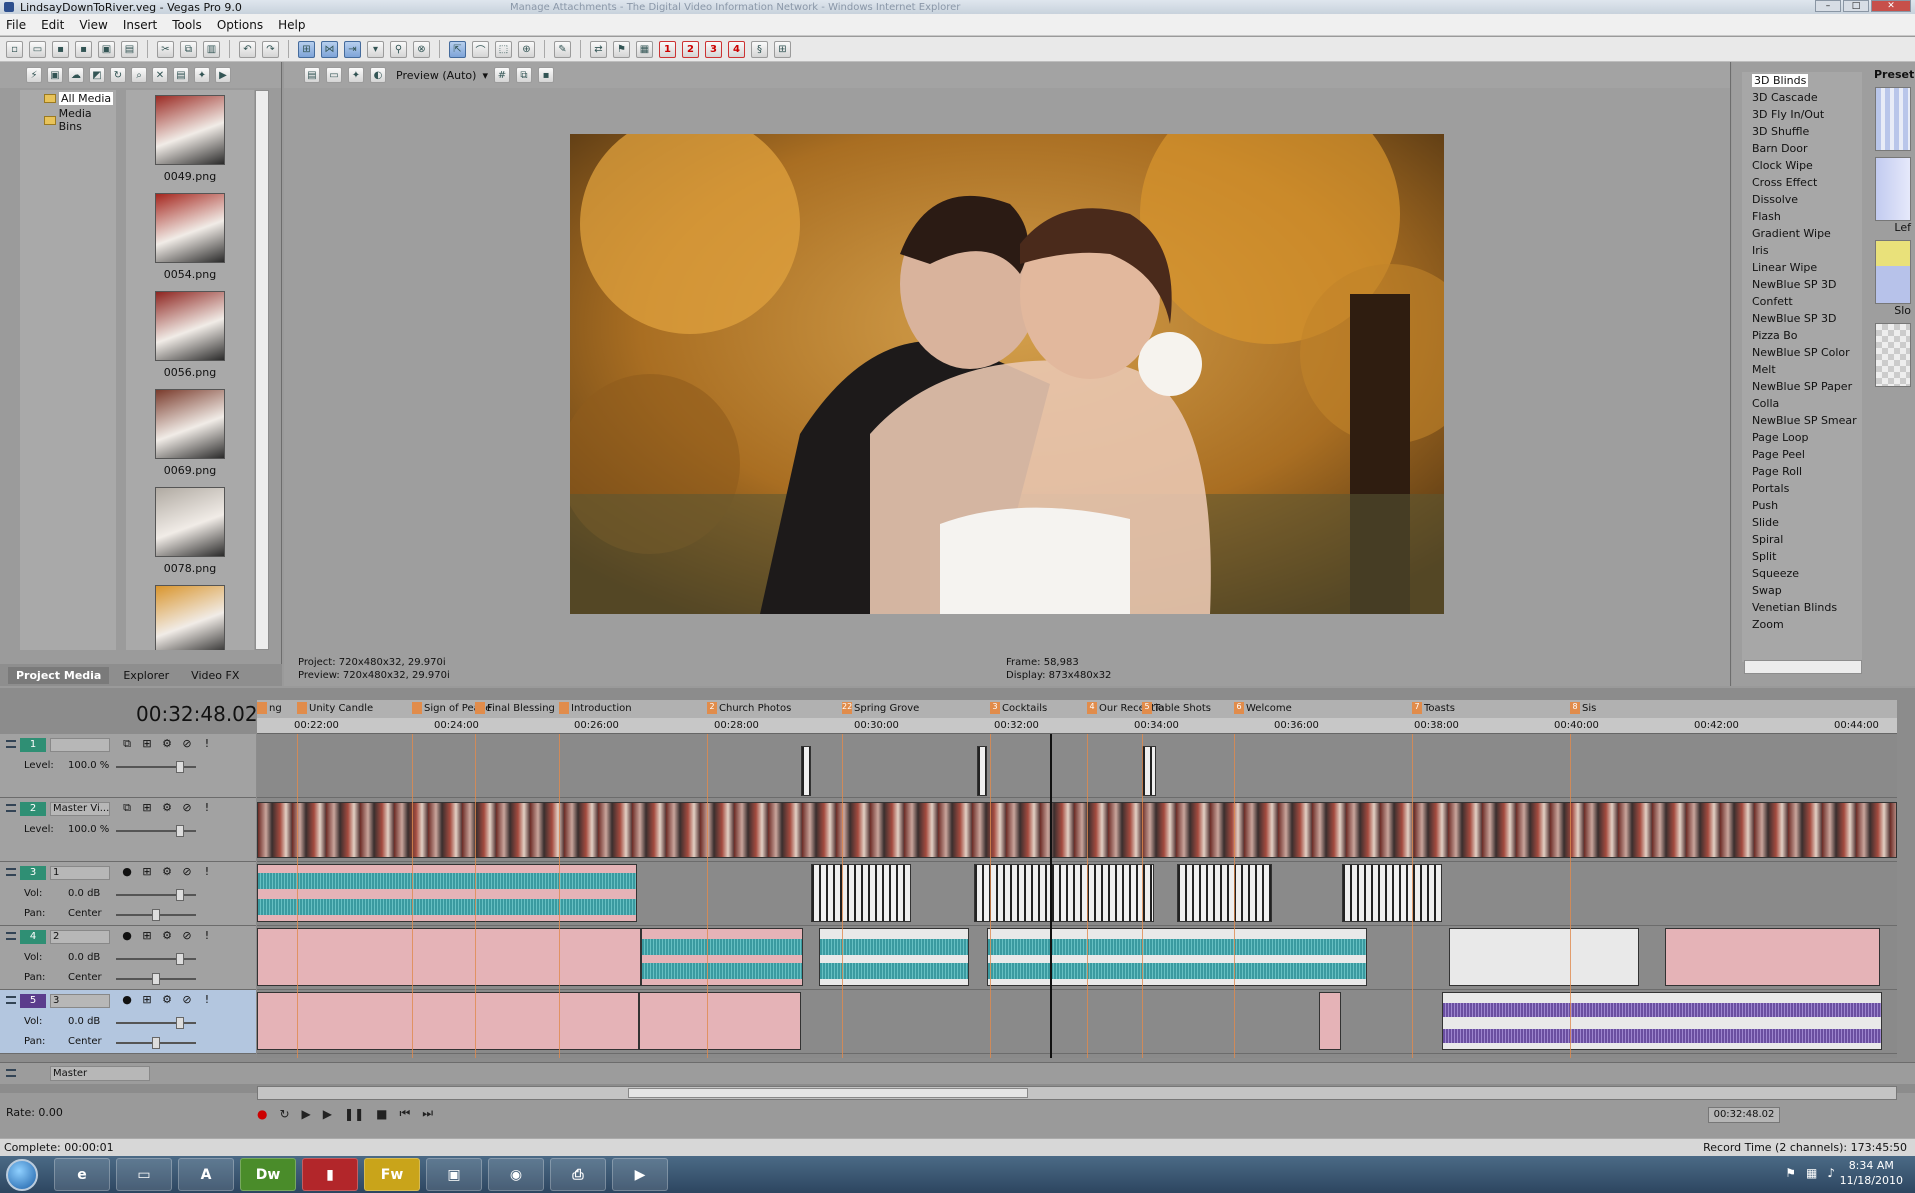  What do you see at coordinates (306, 49) in the screenshot?
I see `enable-snapping-icon: ⊞` at bounding box center [306, 49].